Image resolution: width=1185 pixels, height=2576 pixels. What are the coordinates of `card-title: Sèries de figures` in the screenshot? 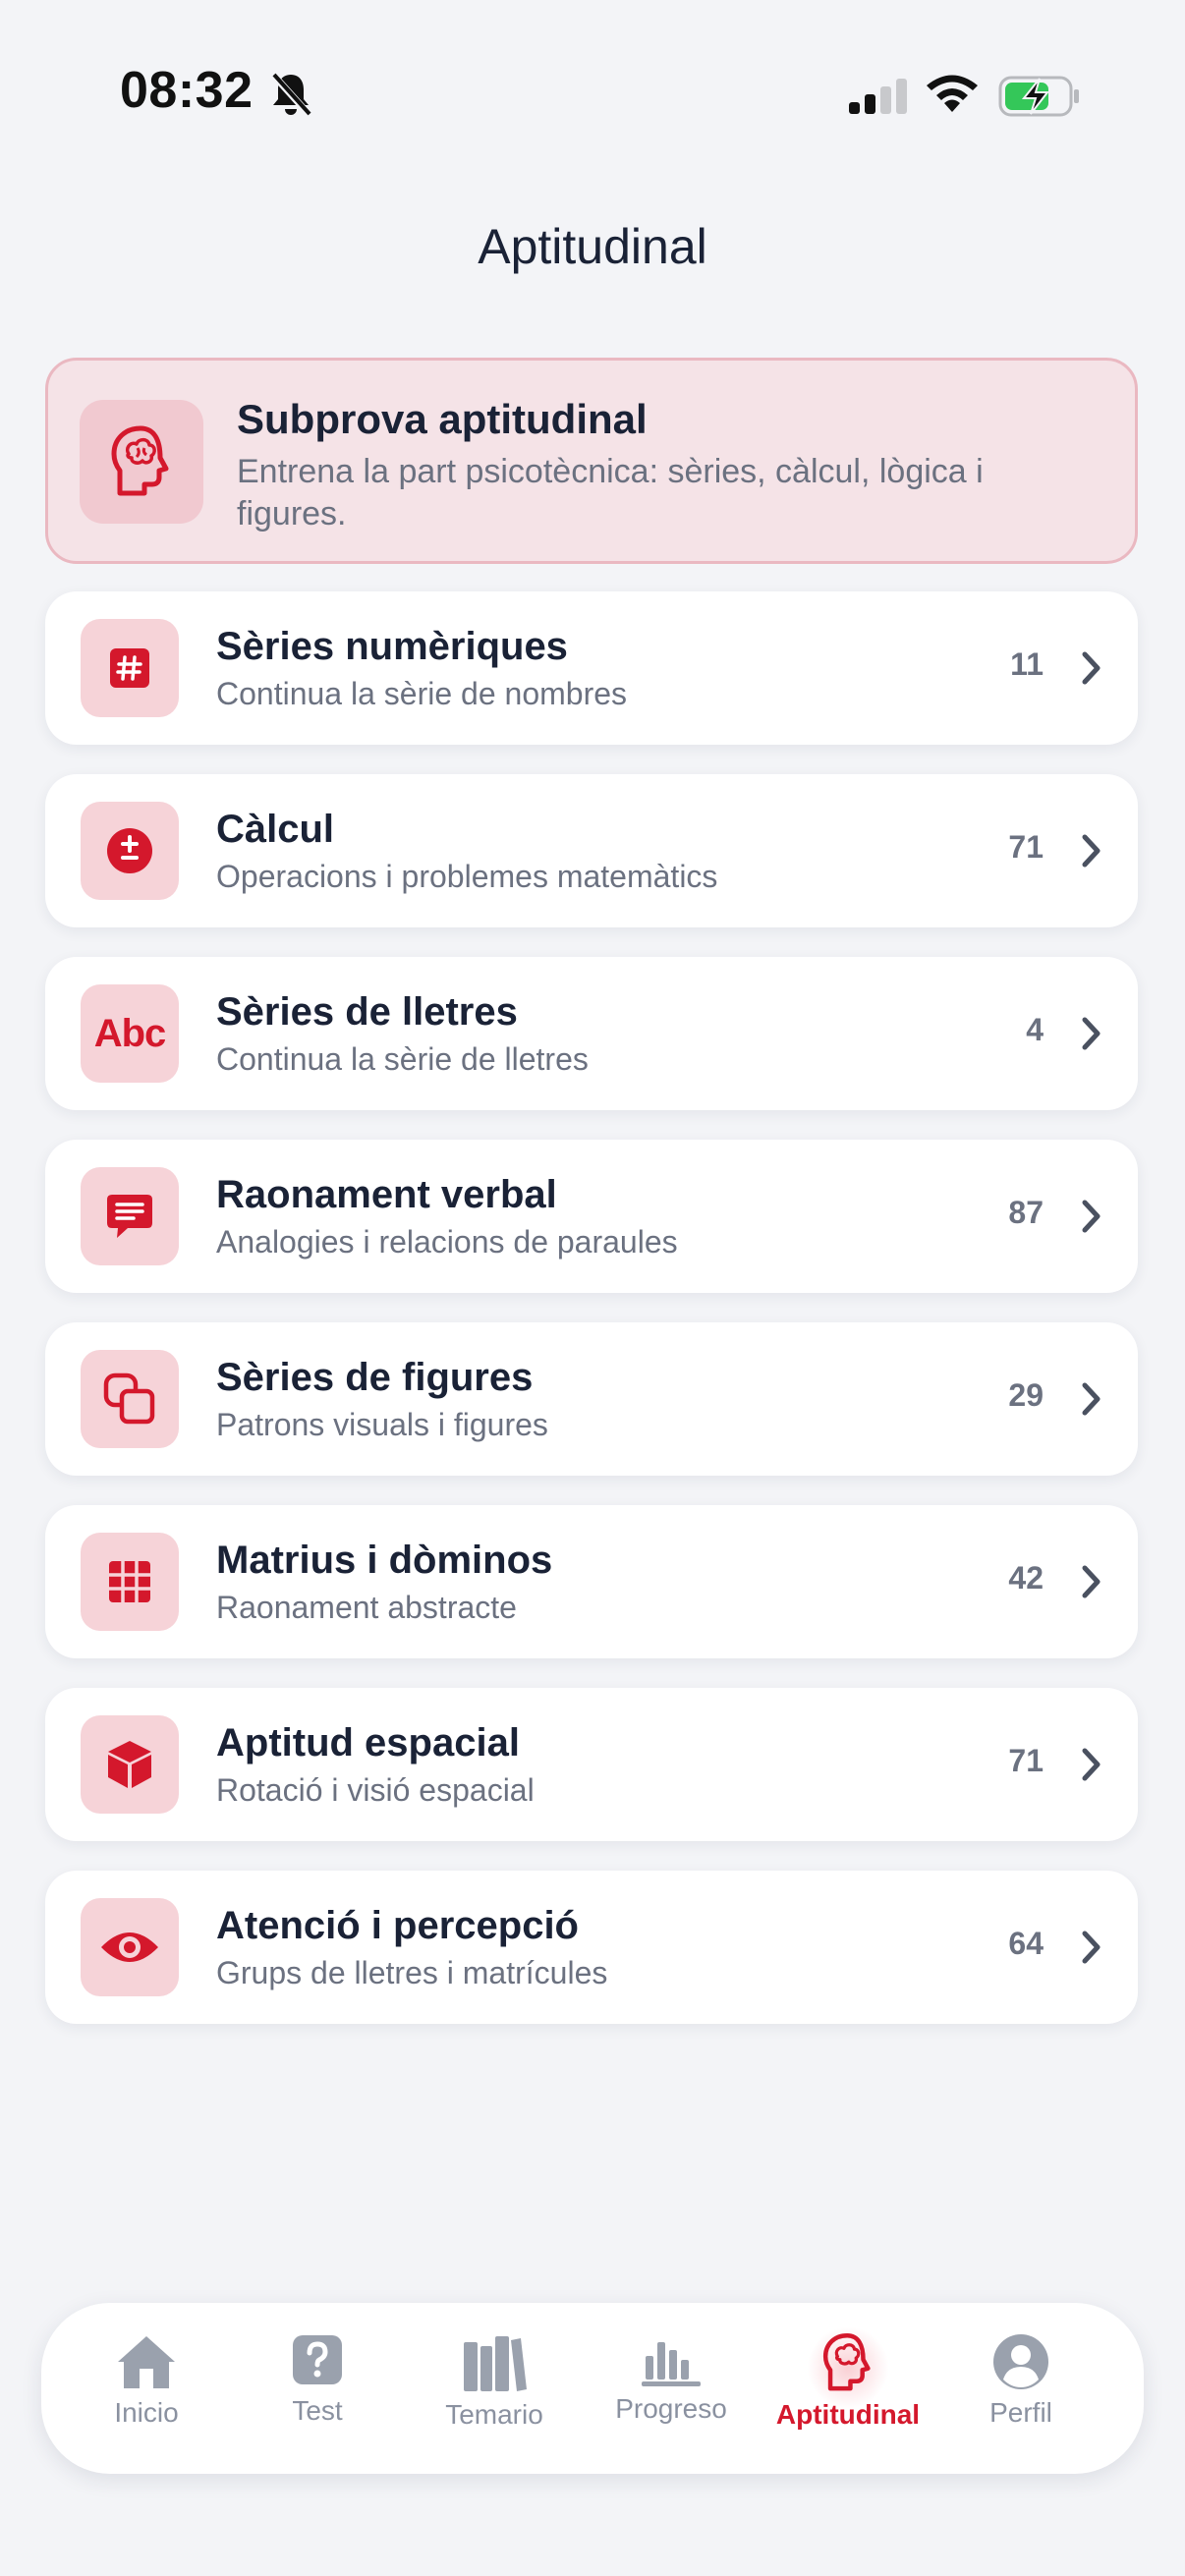 It's located at (375, 1377).